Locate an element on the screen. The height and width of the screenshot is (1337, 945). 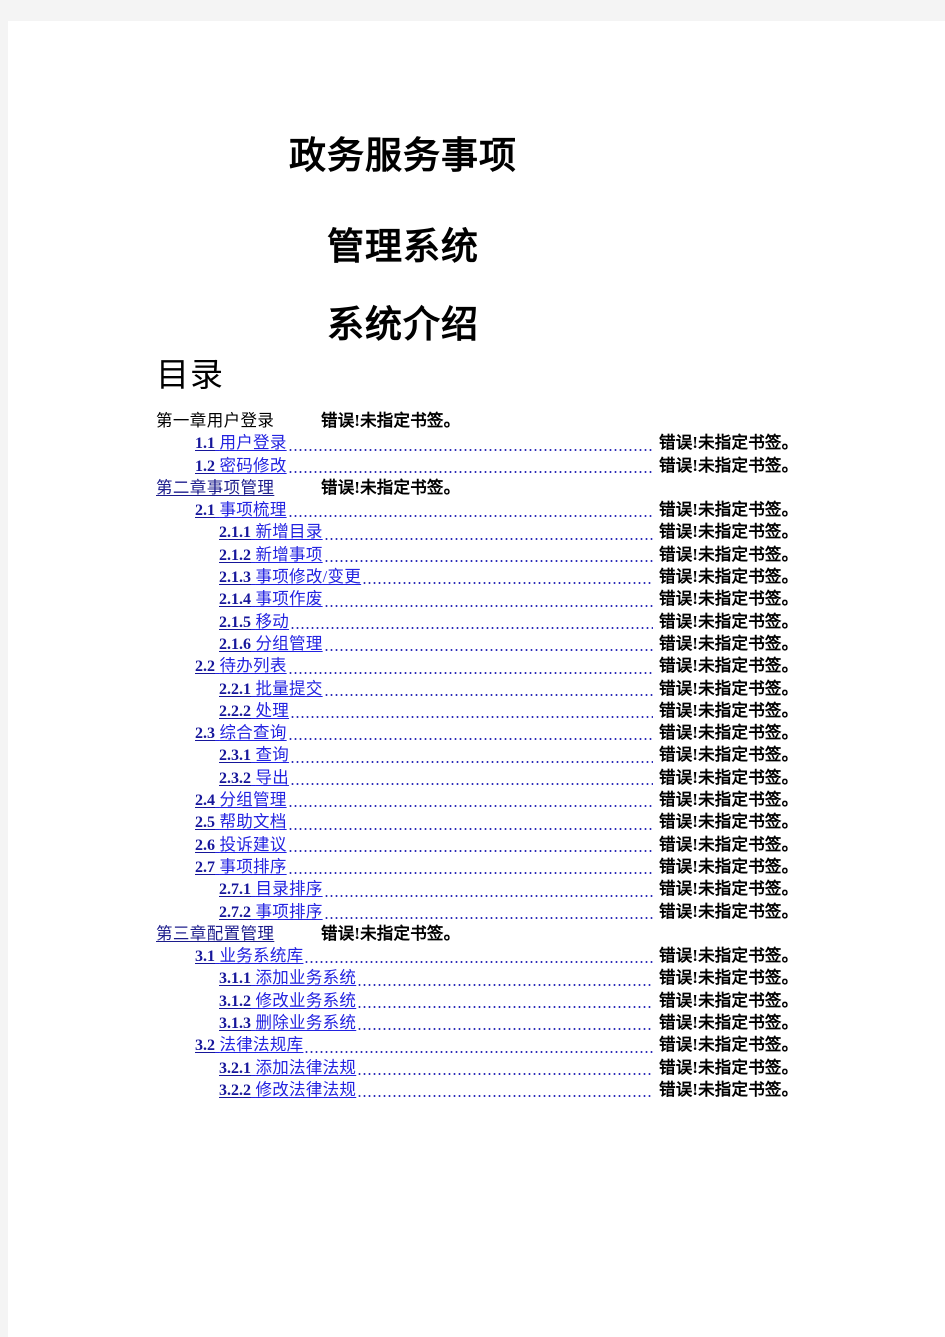
toc-entry-link: 2.2.1 批量提交 is located at coordinates (271, 689).